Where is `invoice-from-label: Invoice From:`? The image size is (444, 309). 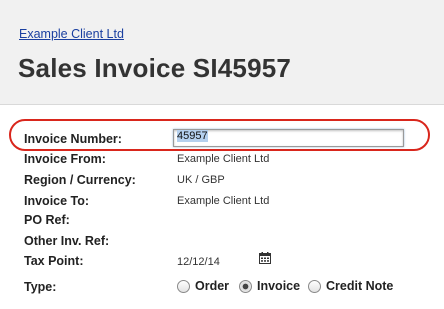
invoice-from-label: Invoice From: is located at coordinates (65, 159).